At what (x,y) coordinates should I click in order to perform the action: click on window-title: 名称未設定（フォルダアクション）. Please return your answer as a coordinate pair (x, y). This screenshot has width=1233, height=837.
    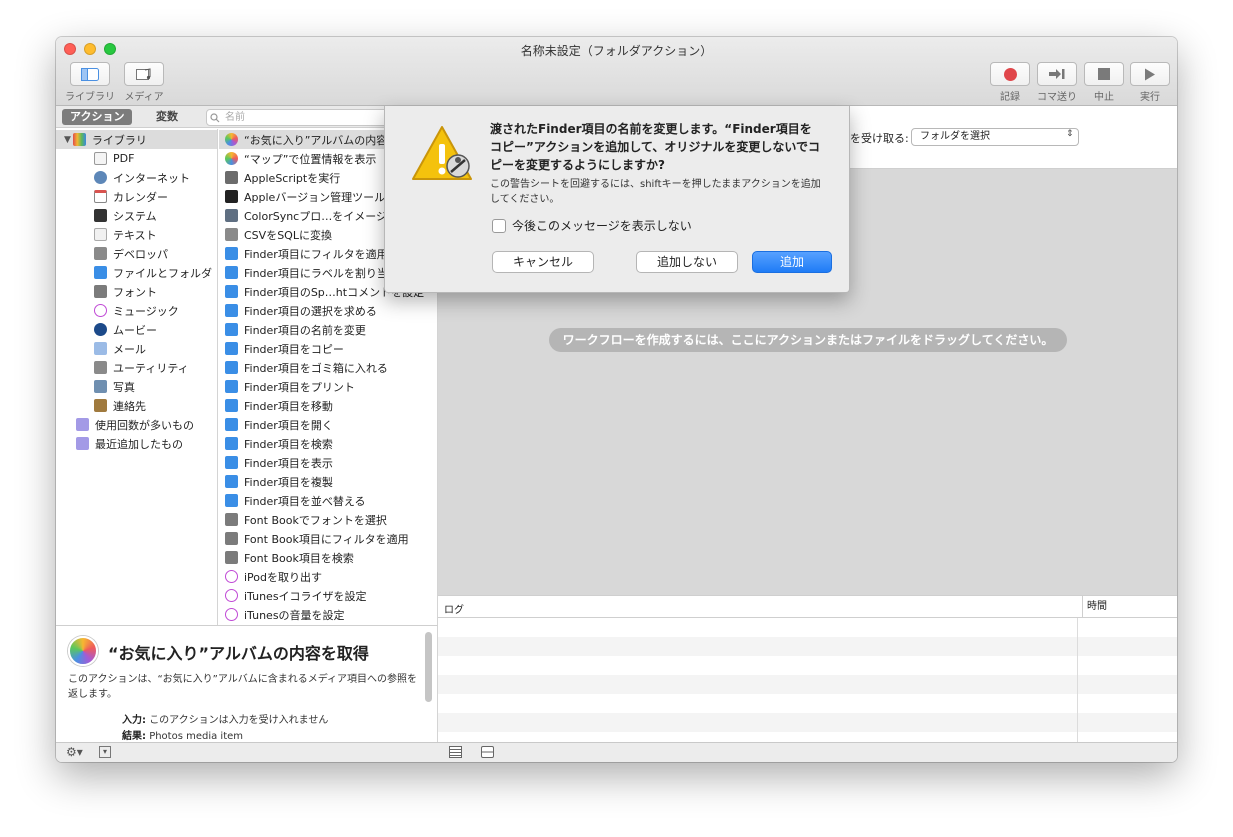
    Looking at the image, I should click on (616, 51).